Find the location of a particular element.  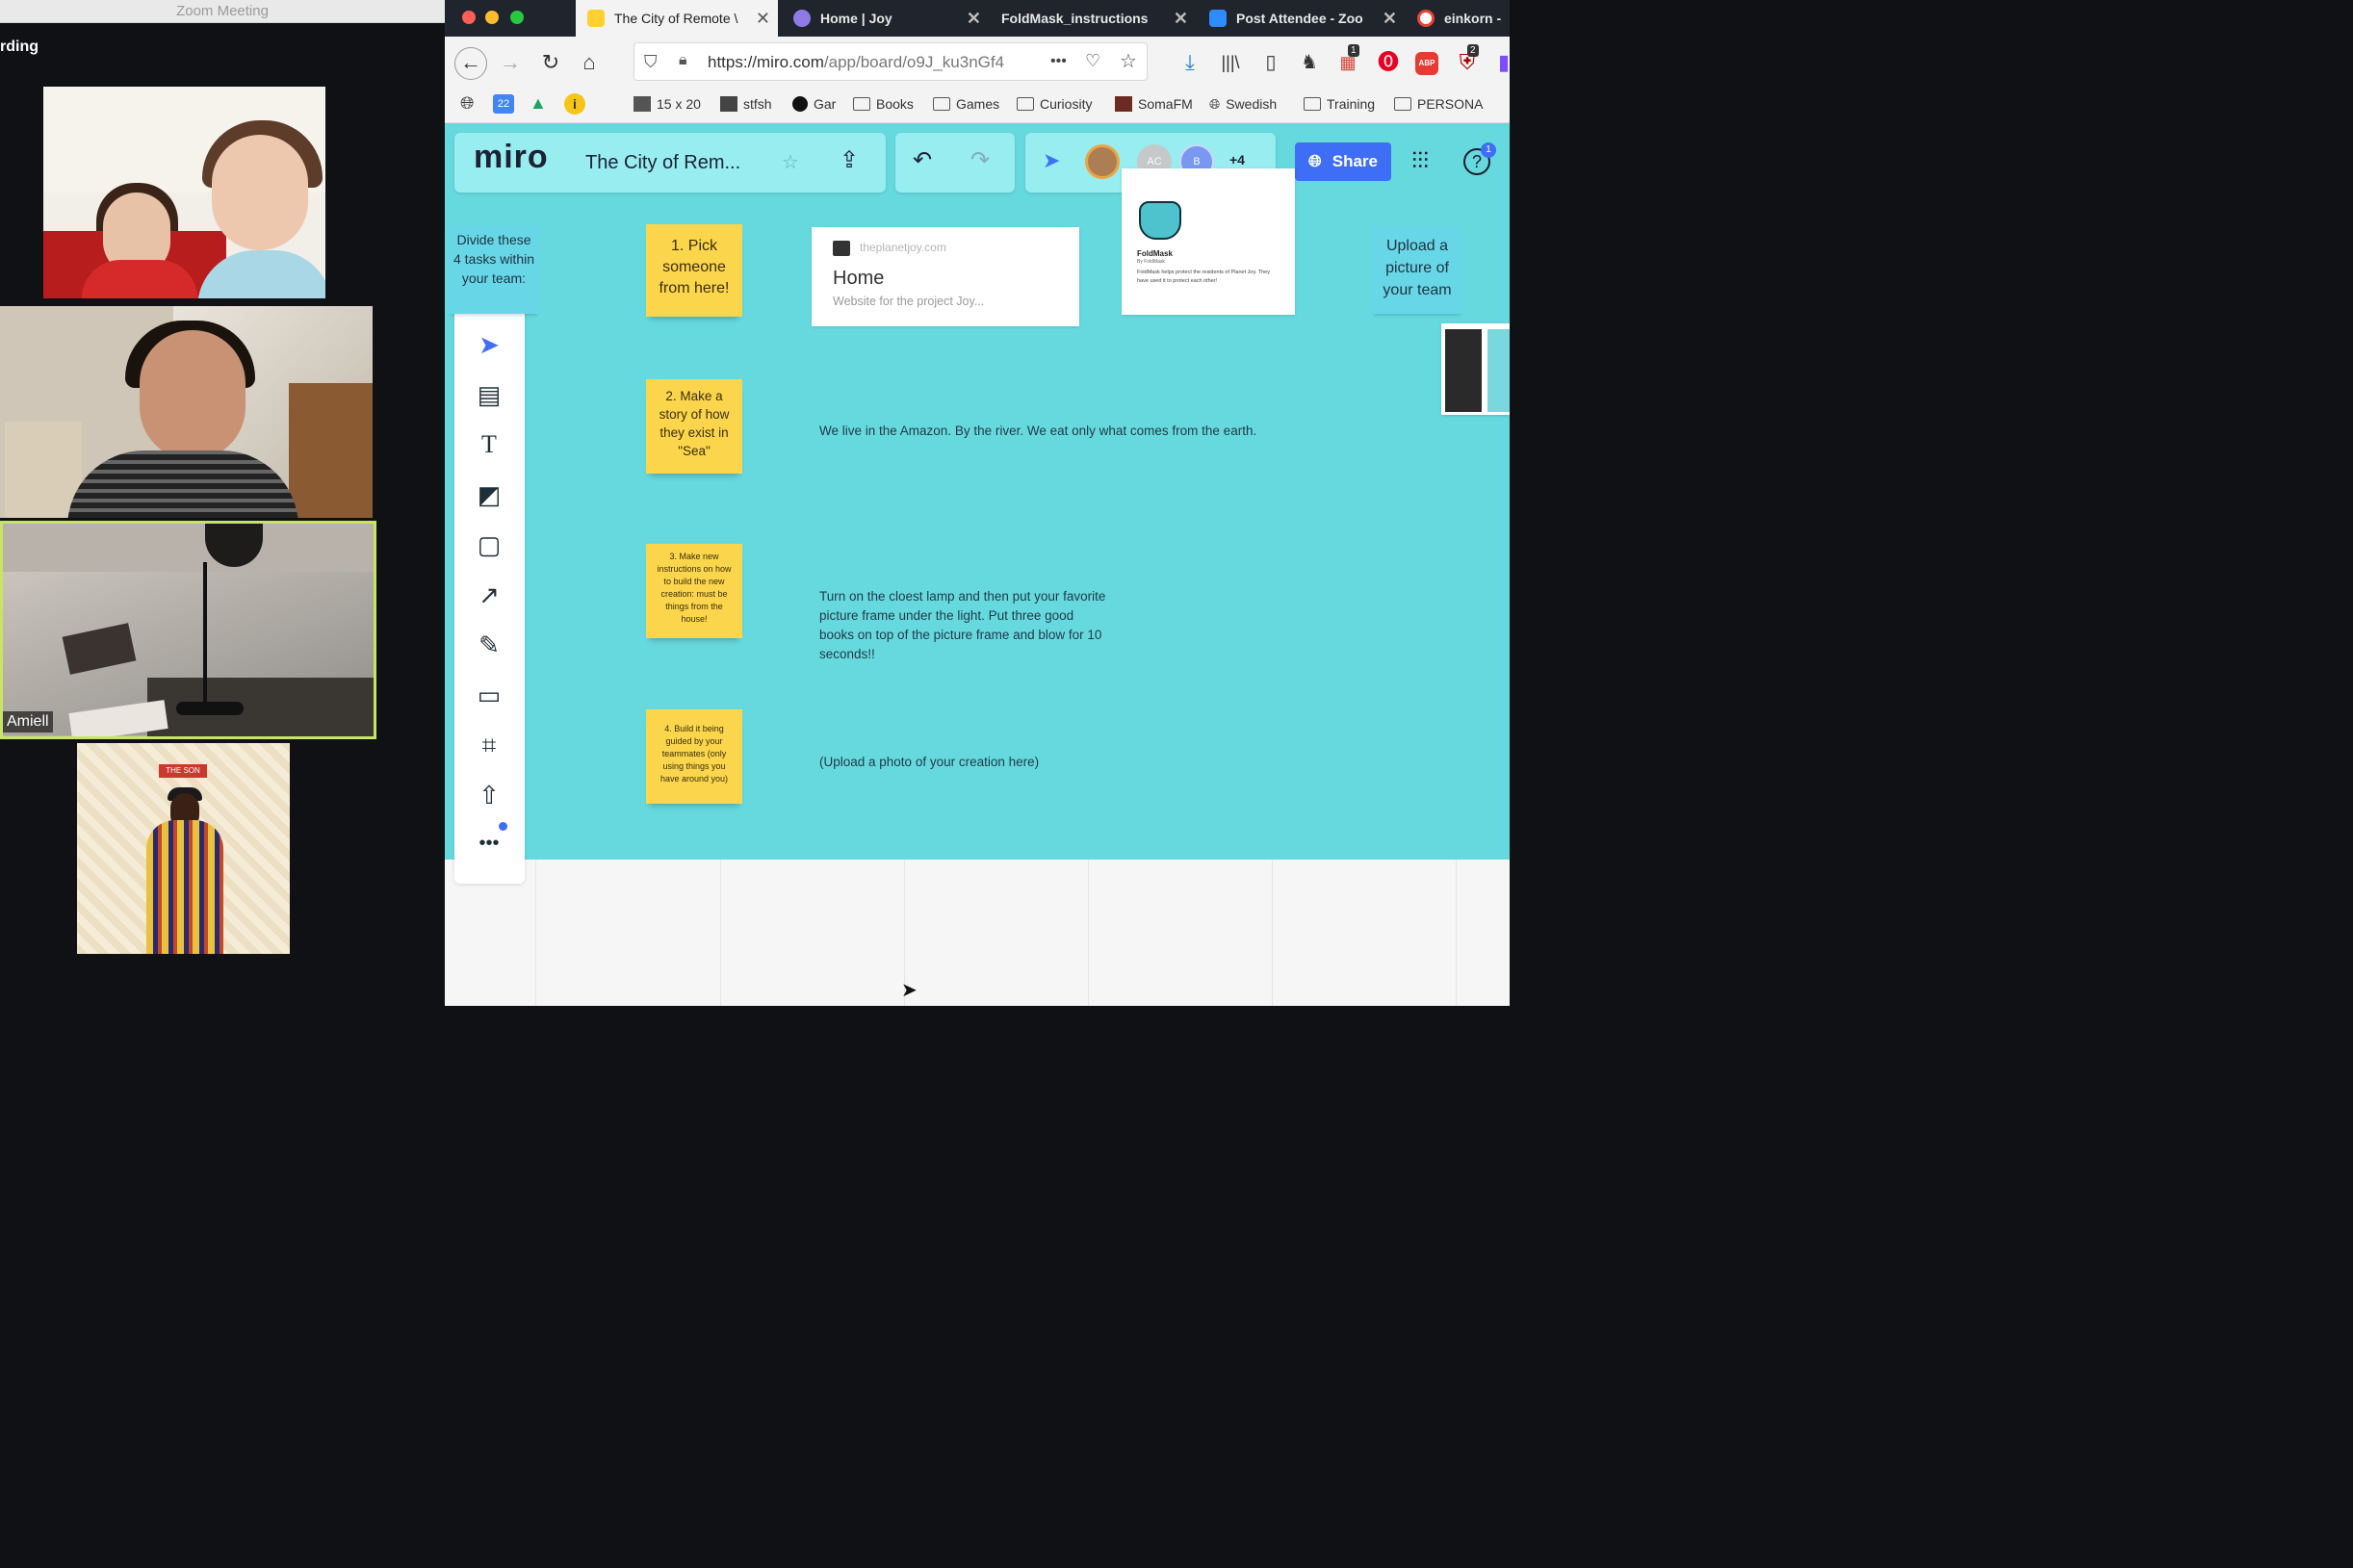

tab-home-joy: Home | Joy ✕ is located at coordinates (885, 18).